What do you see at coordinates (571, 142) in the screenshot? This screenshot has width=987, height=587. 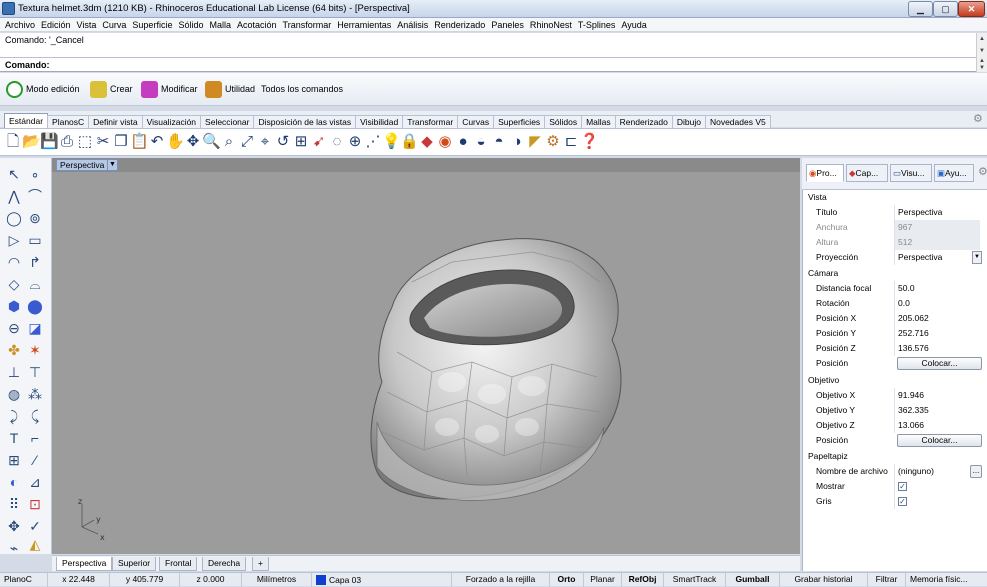 I see `command-list-icon: ⊏` at bounding box center [571, 142].